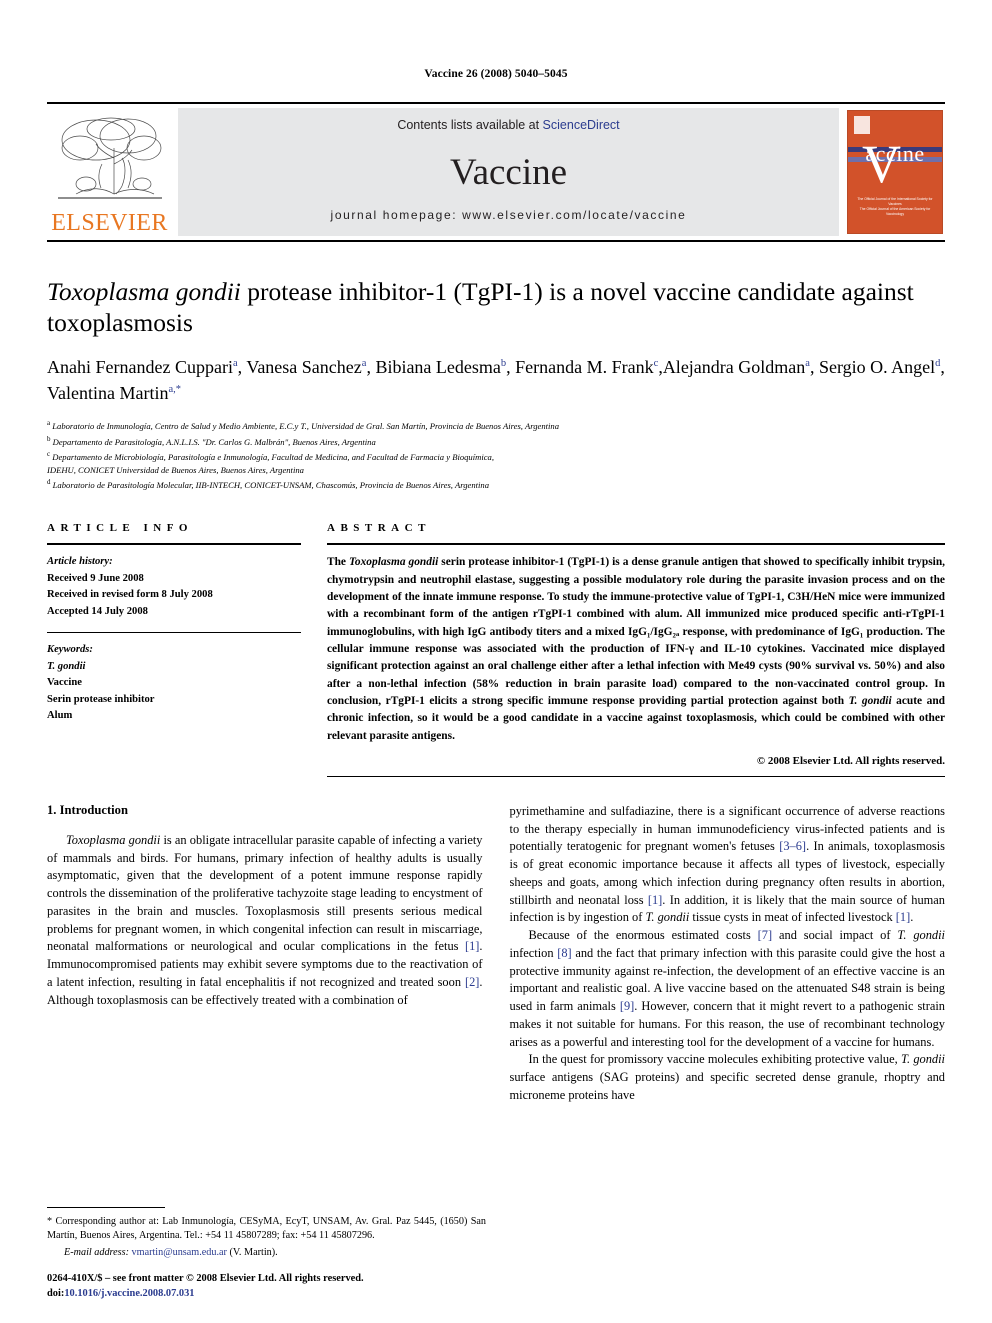 The image size is (992, 1323). Describe the element at coordinates (66, 666) in the screenshot. I see `keyword-item: T. gondii` at that location.